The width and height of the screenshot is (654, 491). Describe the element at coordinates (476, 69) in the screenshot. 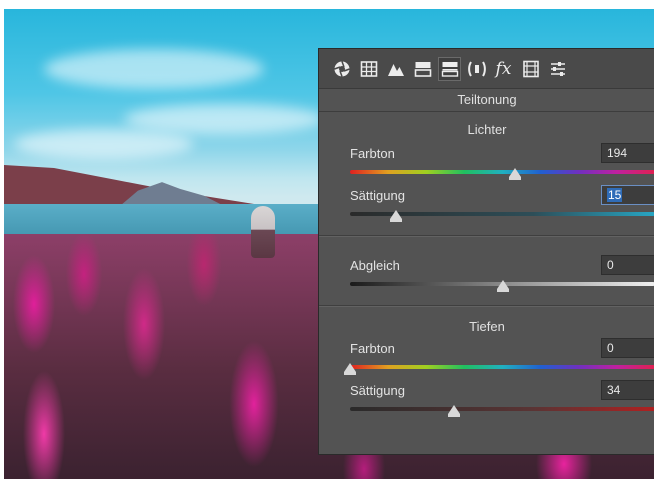

I see `lens-icon` at that location.